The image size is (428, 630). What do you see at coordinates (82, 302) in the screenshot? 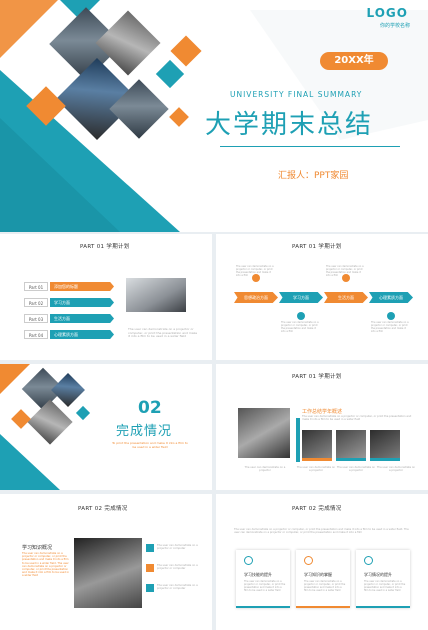
I see `plan-list-label: 学习方面` at bounding box center [82, 302].